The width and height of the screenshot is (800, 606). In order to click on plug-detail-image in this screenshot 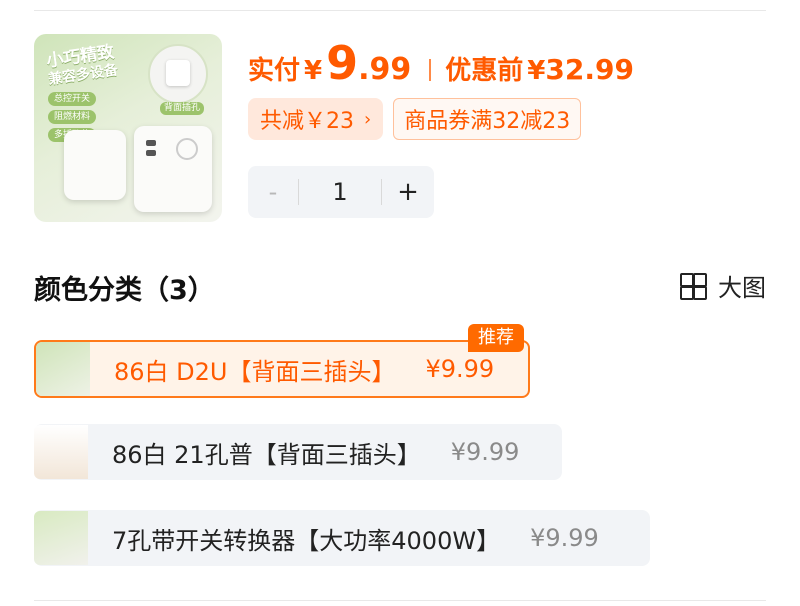, I will do `click(178, 74)`.